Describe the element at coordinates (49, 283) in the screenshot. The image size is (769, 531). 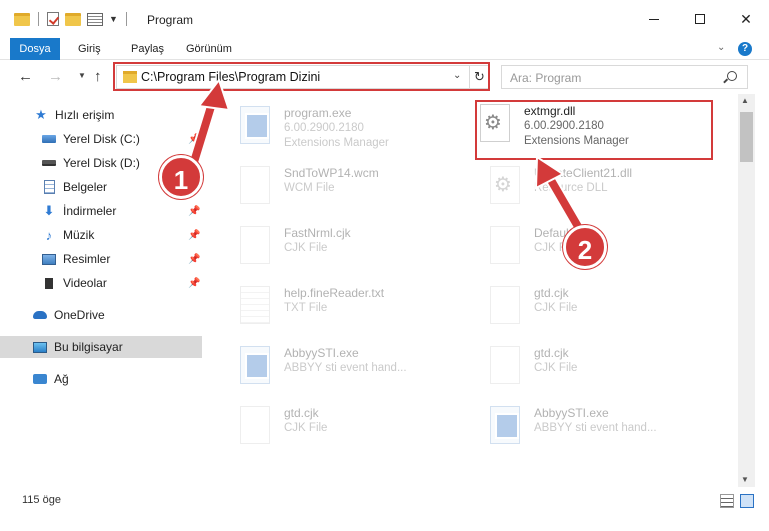
I see `videos-icon` at that location.